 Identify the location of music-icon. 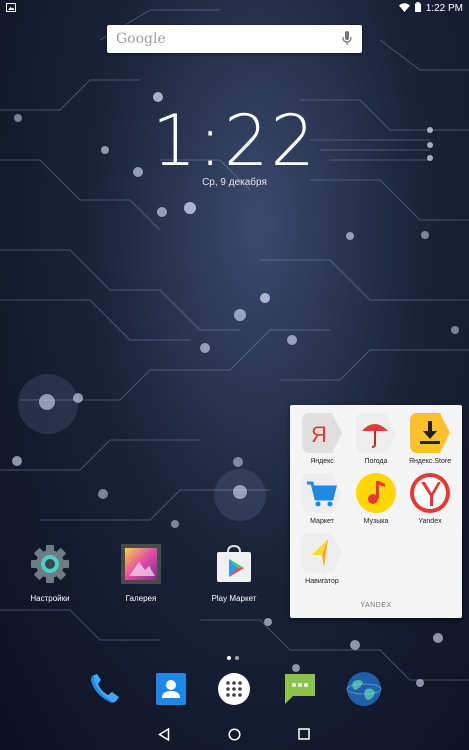
(376, 493).